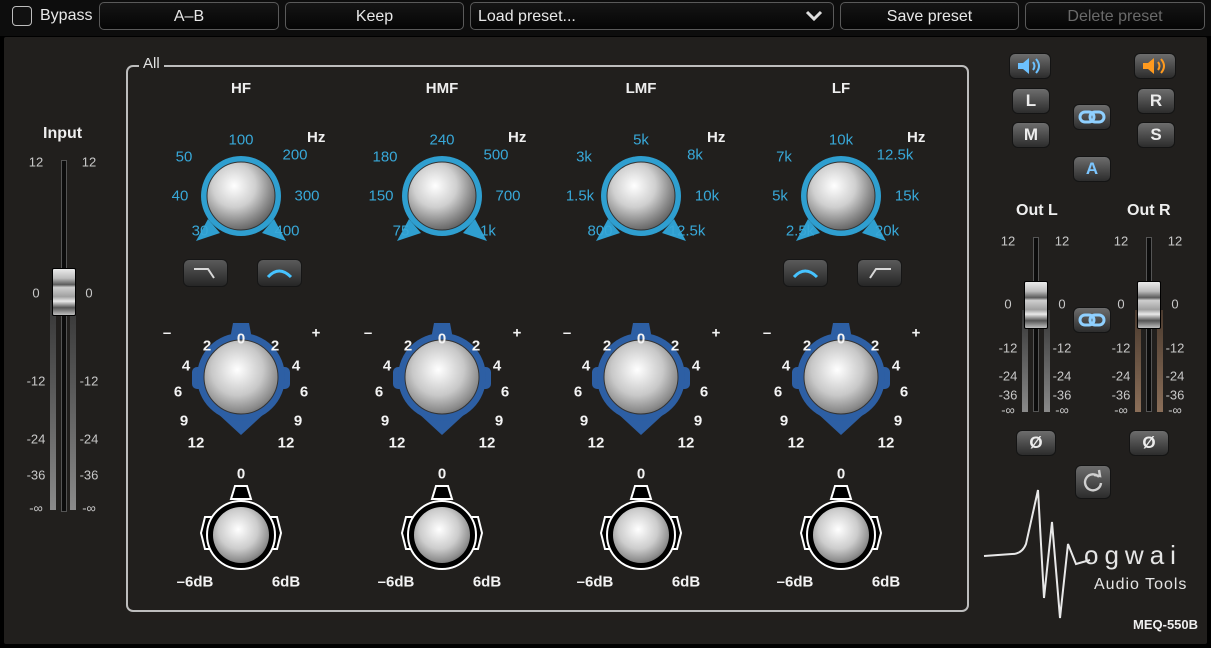 This screenshot has width=1211, height=648. What do you see at coordinates (641, 88) in the screenshot?
I see `band-title: LMF` at bounding box center [641, 88].